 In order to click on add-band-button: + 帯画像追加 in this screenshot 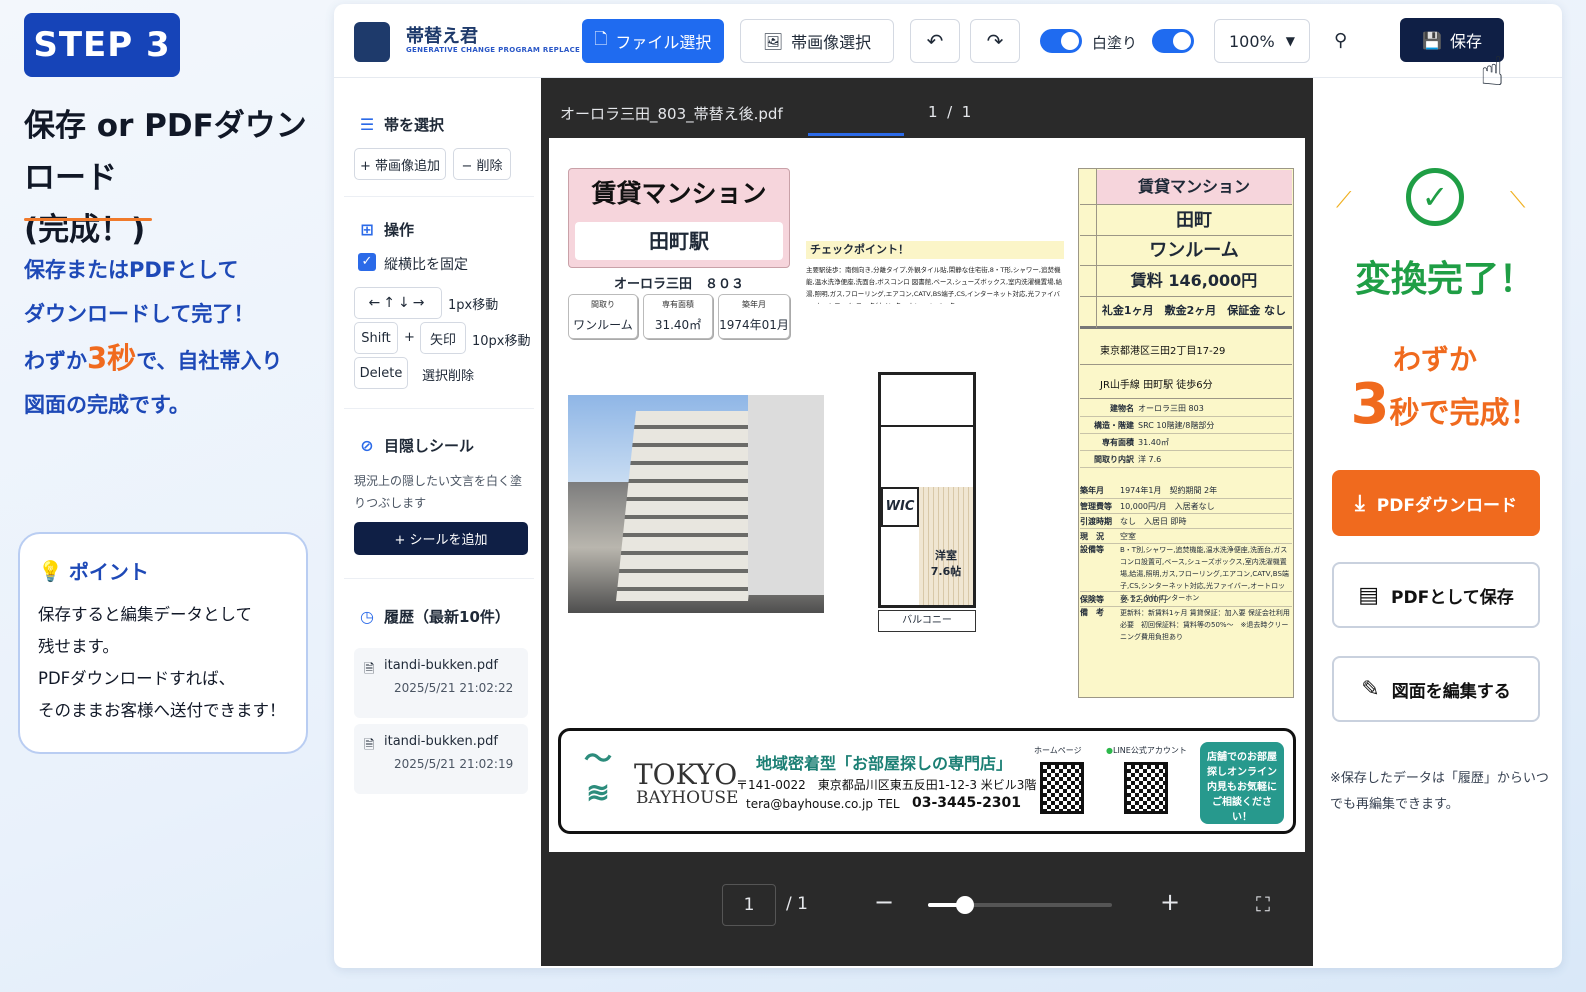, I will do `click(400, 164)`.